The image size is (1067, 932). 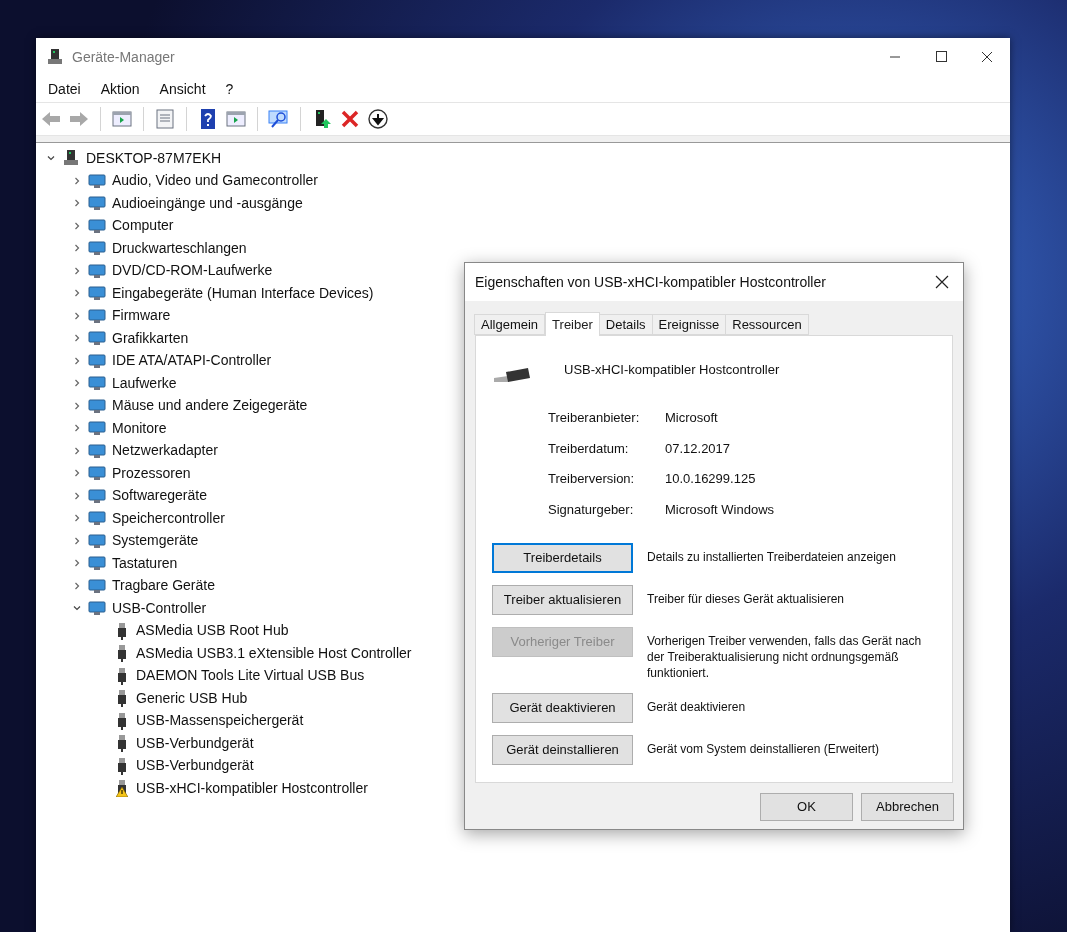 I want to click on tree-item: Monitore, so click(x=139, y=428).